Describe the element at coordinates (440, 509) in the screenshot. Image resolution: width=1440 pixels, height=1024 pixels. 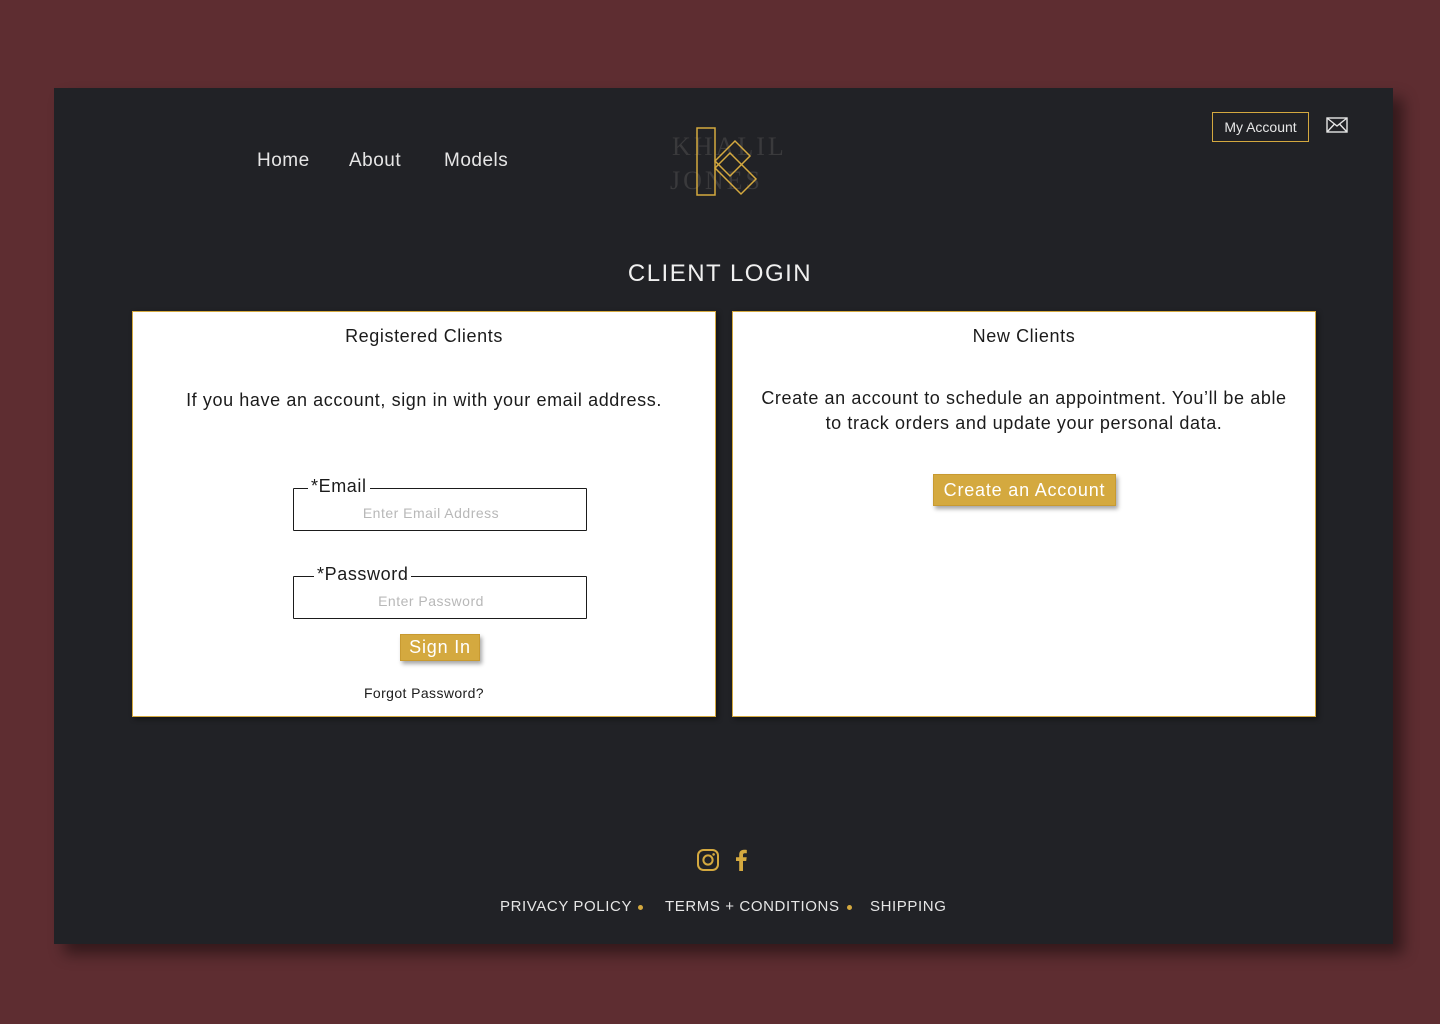
I see `email-input` at that location.